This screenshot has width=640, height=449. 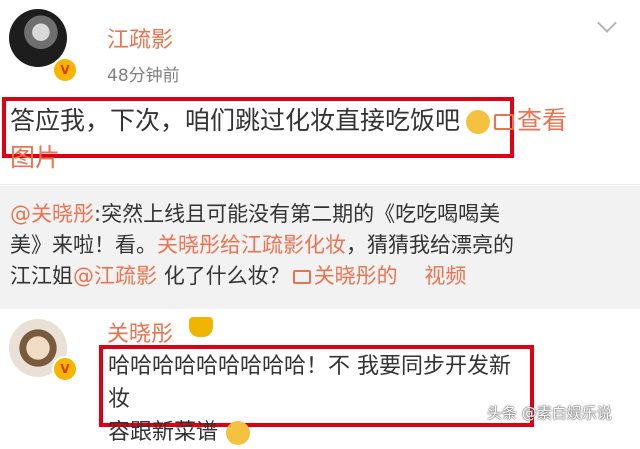 I want to click on post-text: 答应我，下次，咱们跳过化妆直接吃饭吧 查看, so click(x=320, y=120).